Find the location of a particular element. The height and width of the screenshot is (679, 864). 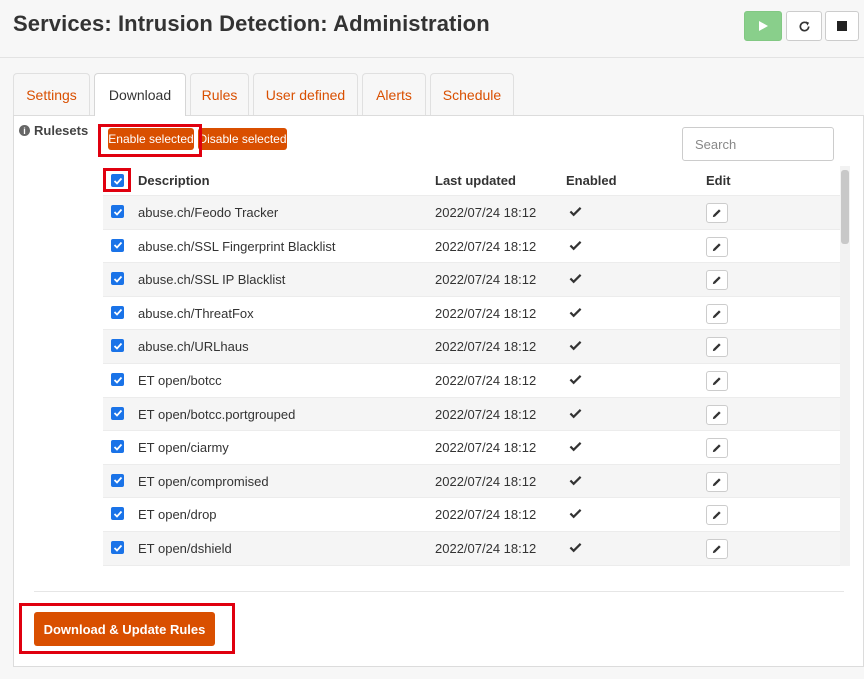

tab-schedule: Schedule is located at coordinates (472, 94).